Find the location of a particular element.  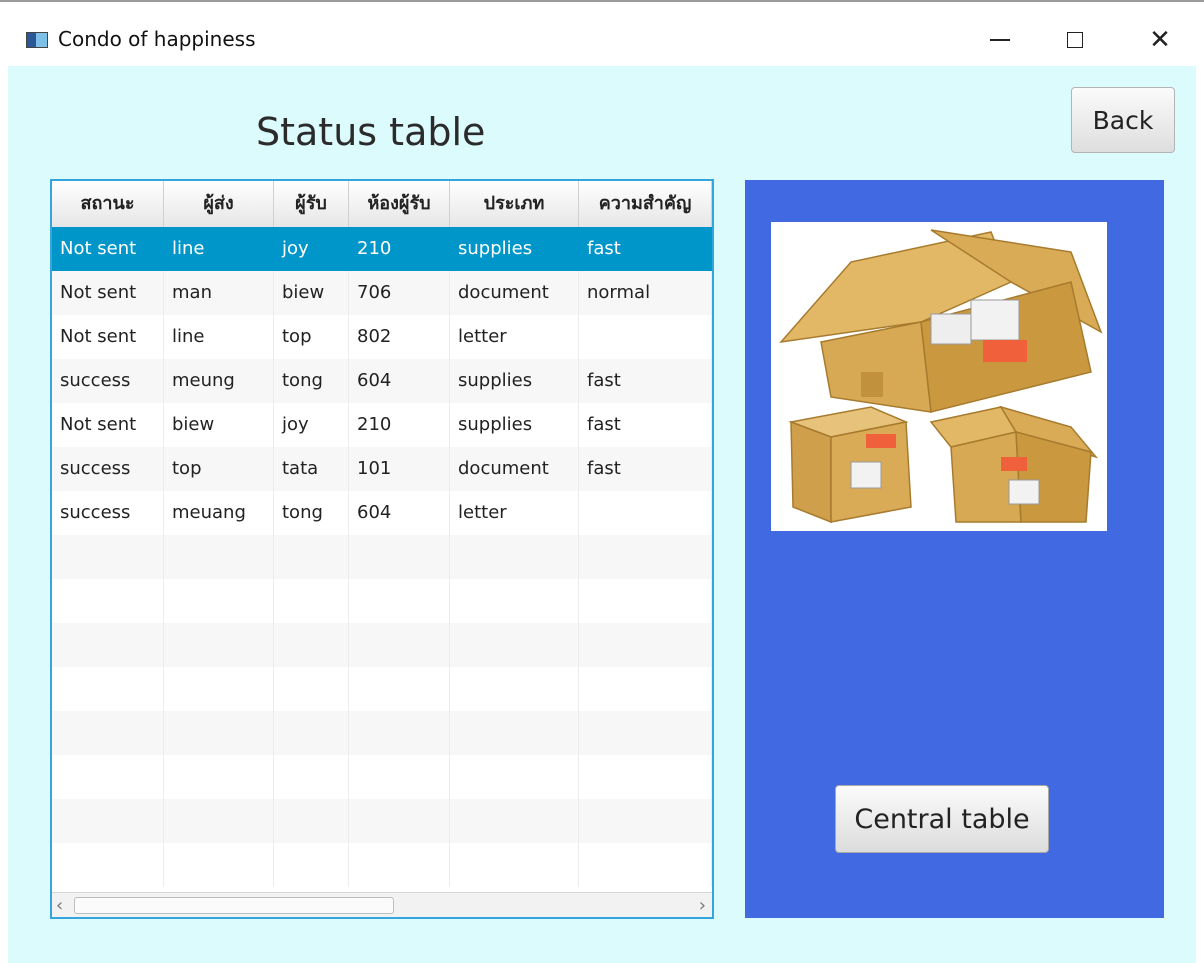

column-header: ประเภท is located at coordinates (514, 204).